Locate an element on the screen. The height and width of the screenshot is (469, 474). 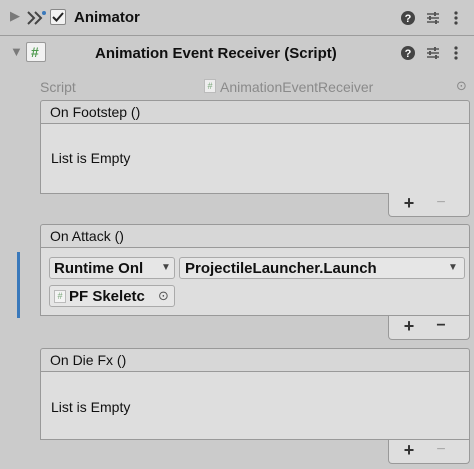
script-object-field: # AnimationEventReceiver ⊙ is located at coordinates (335, 86).